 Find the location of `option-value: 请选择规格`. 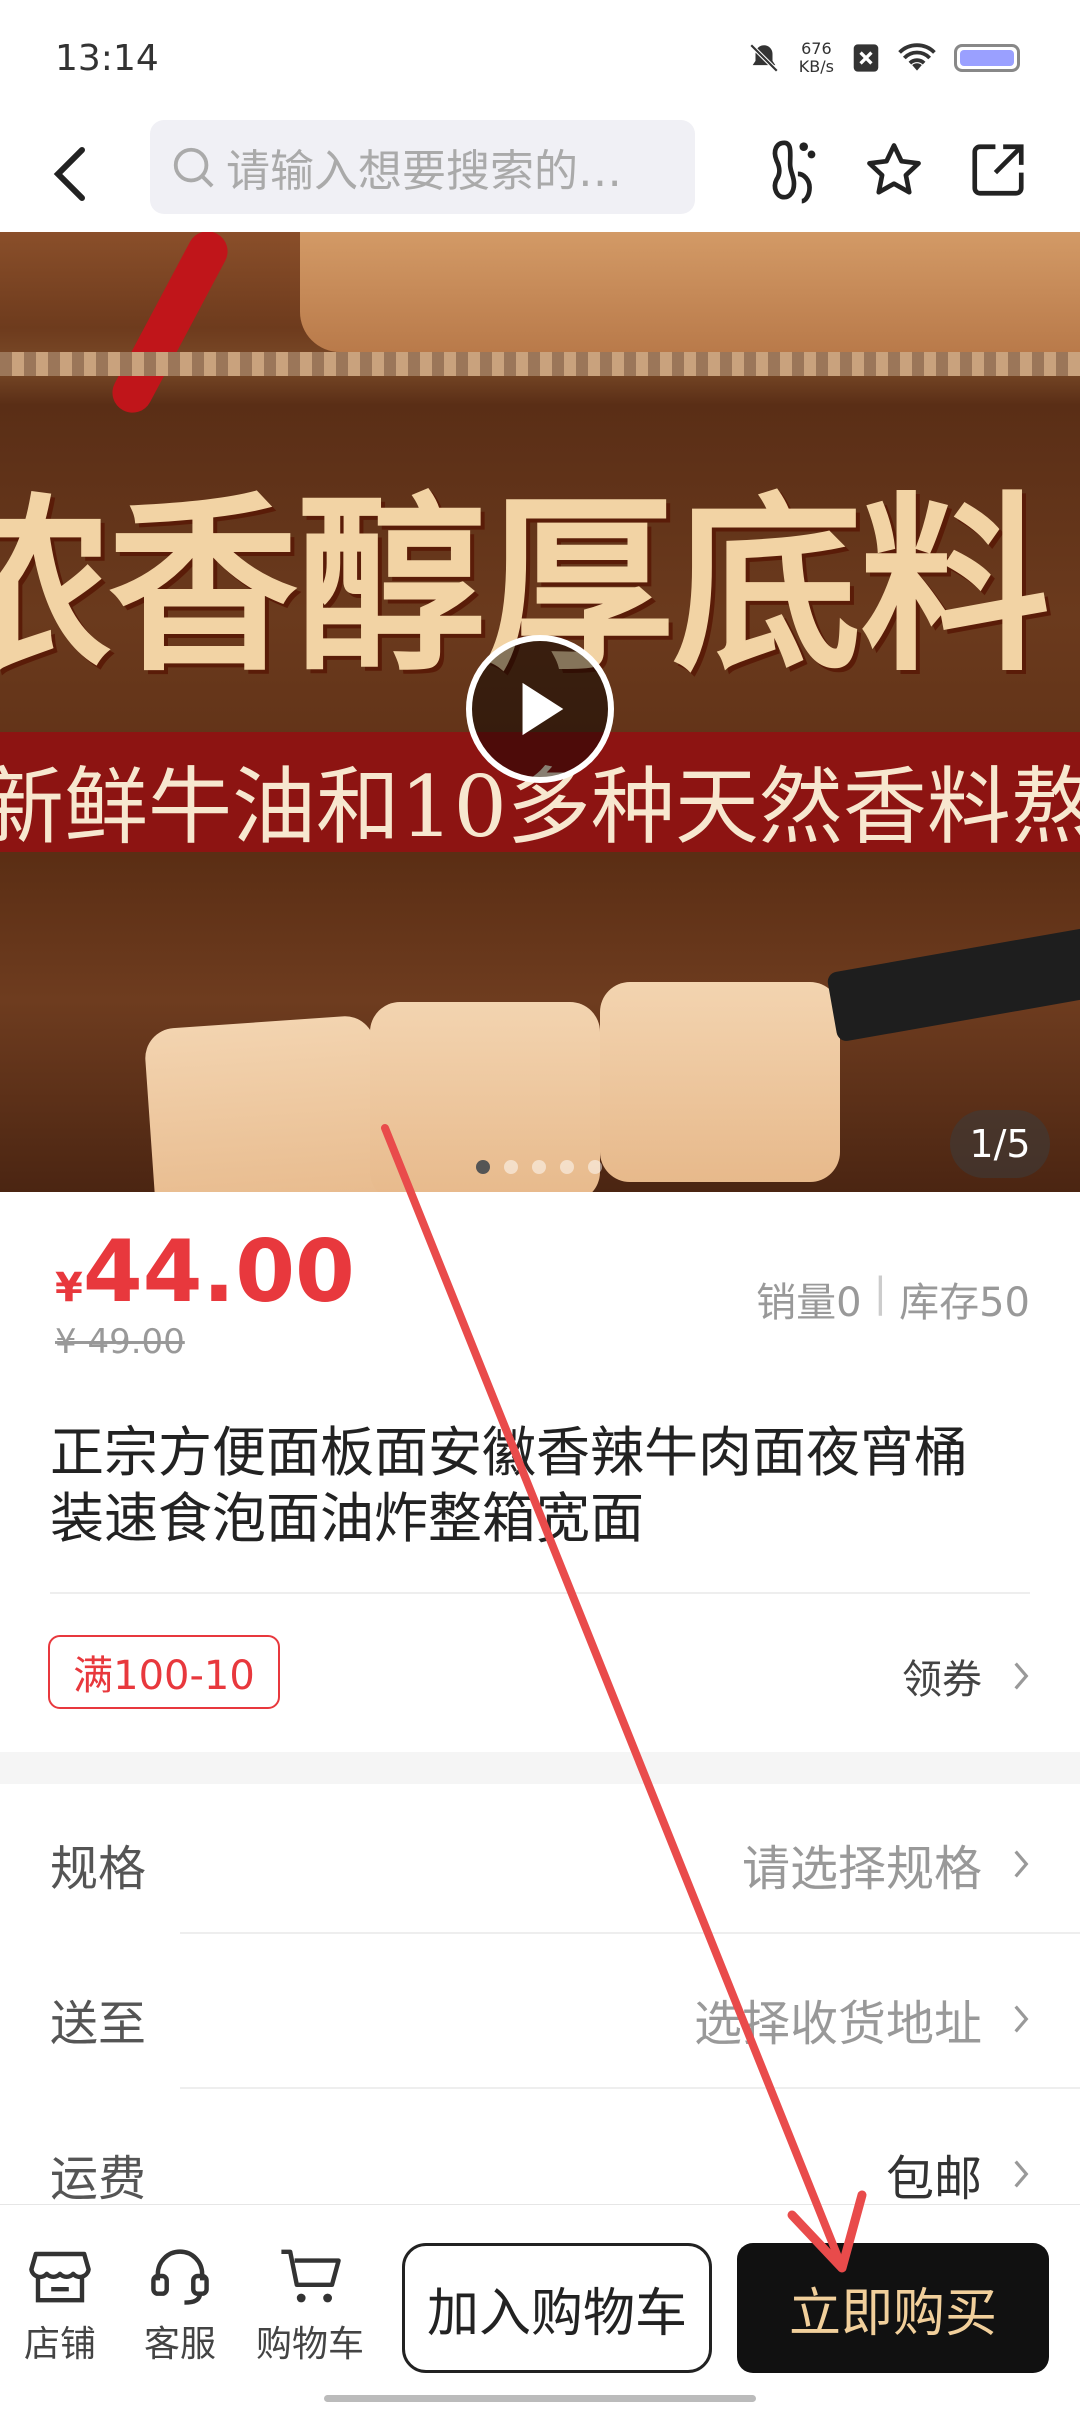

option-value: 请选择规格 is located at coordinates (886, 1864).